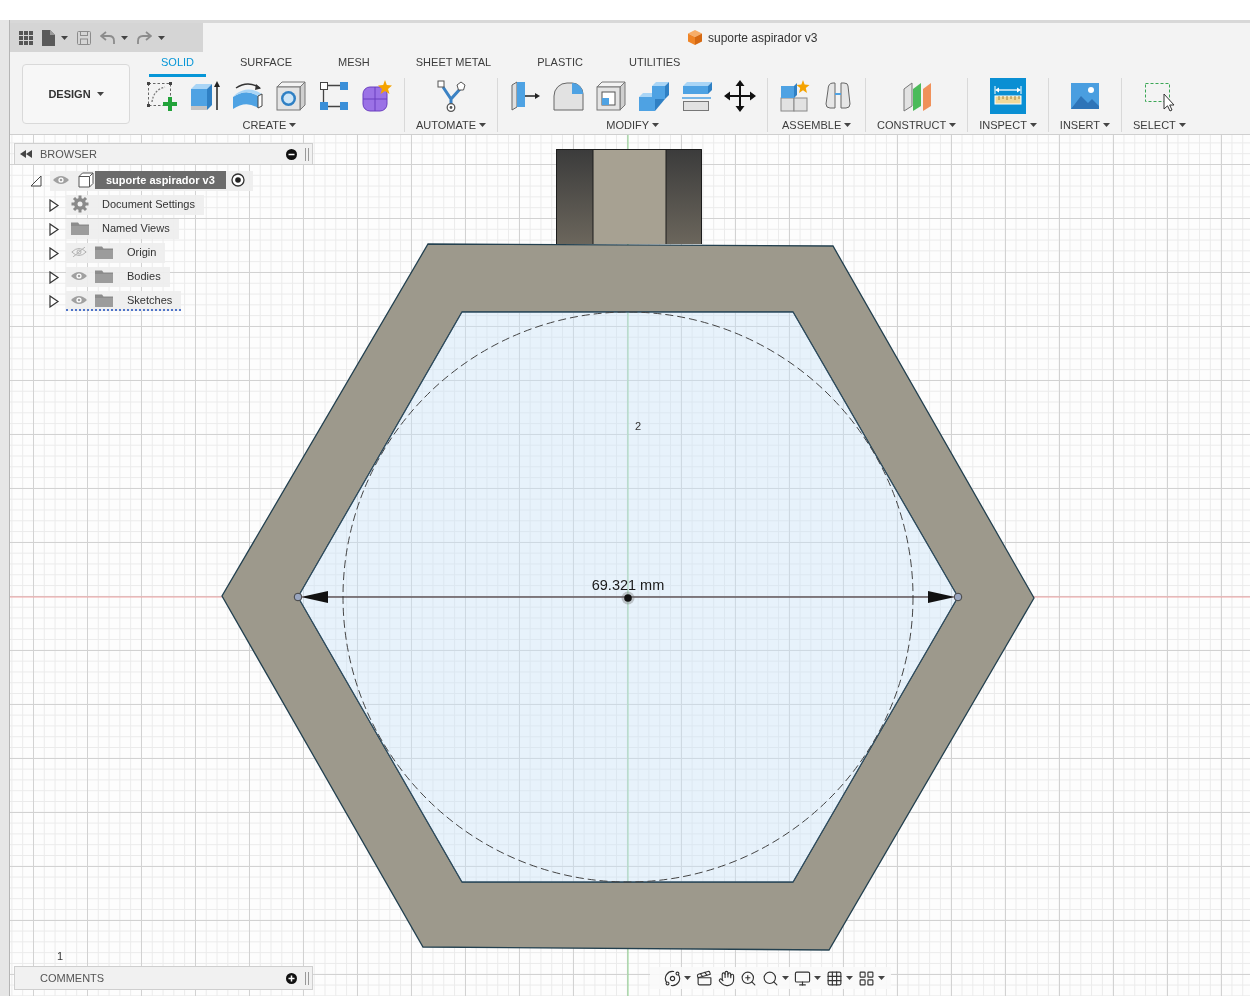 The height and width of the screenshot is (996, 1250). What do you see at coordinates (142, 252) in the screenshot?
I see `tree-item-label: Origin` at bounding box center [142, 252].